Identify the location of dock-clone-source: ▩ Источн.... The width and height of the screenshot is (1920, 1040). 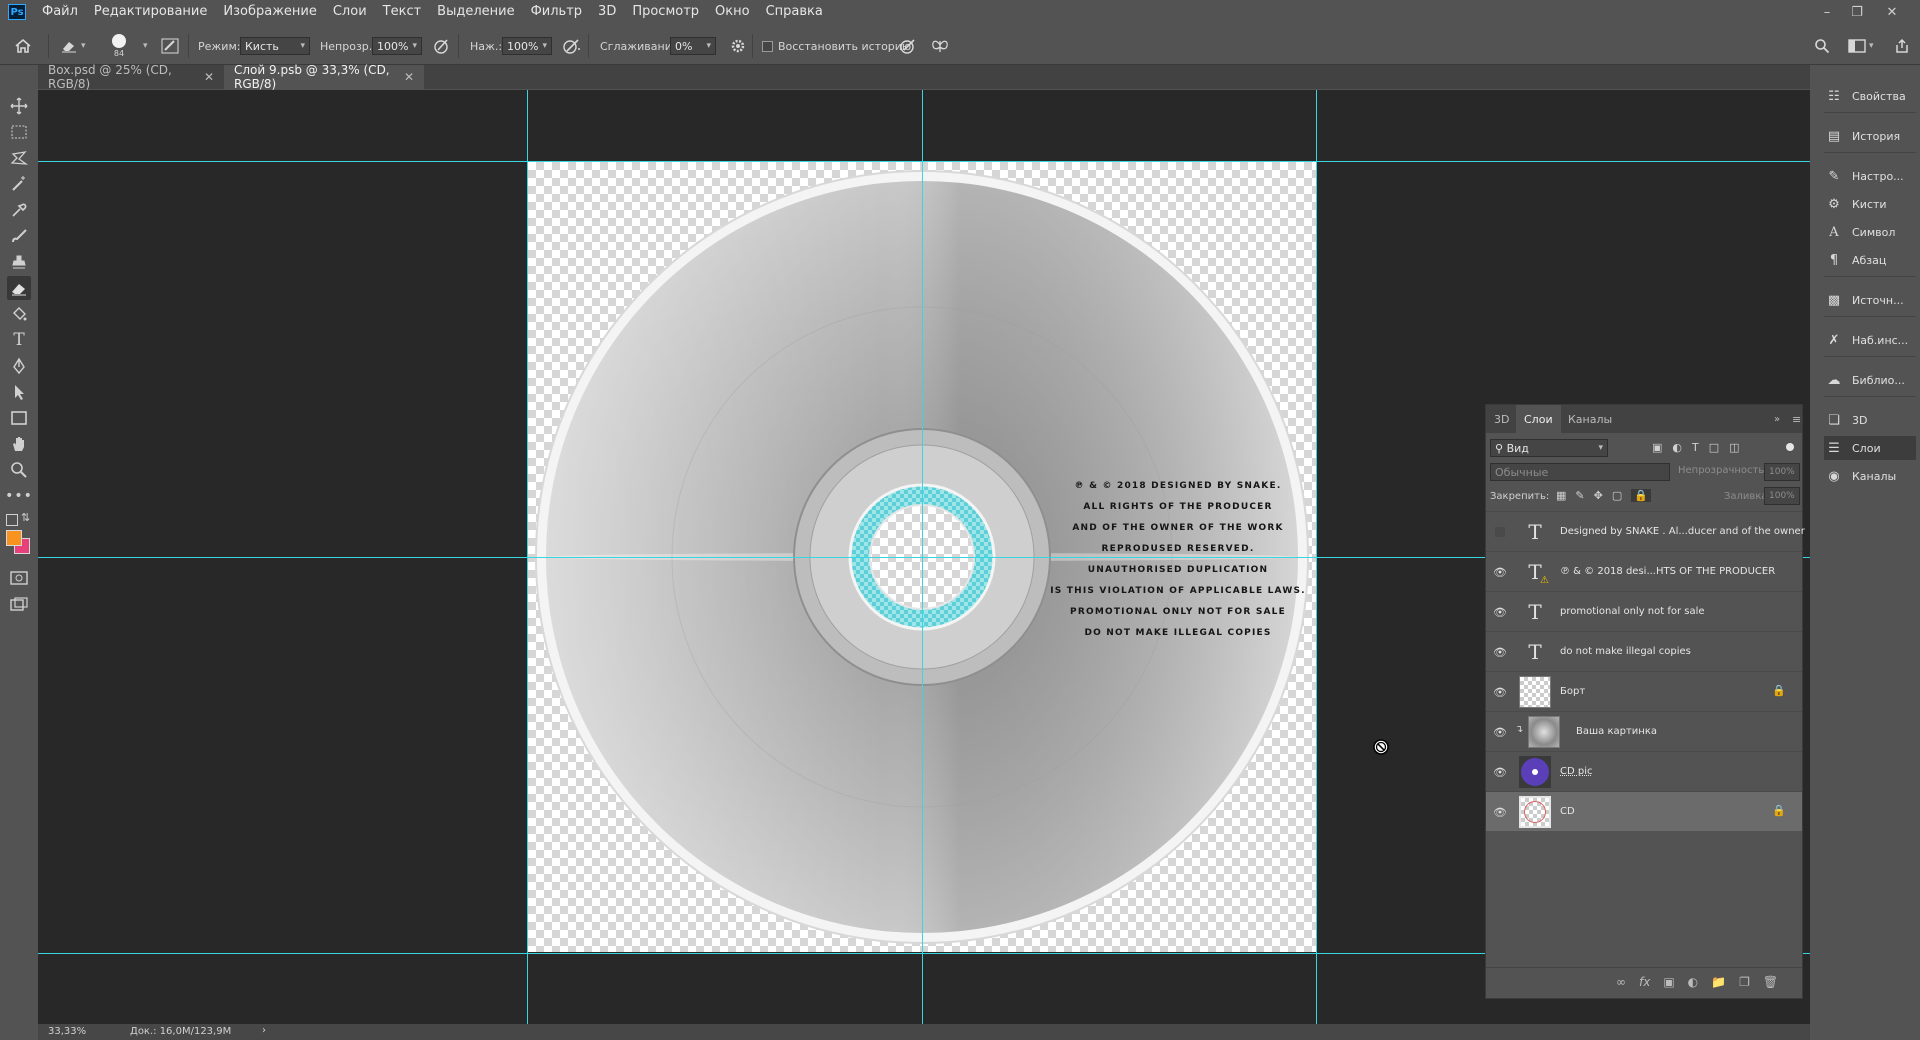
(1870, 300).